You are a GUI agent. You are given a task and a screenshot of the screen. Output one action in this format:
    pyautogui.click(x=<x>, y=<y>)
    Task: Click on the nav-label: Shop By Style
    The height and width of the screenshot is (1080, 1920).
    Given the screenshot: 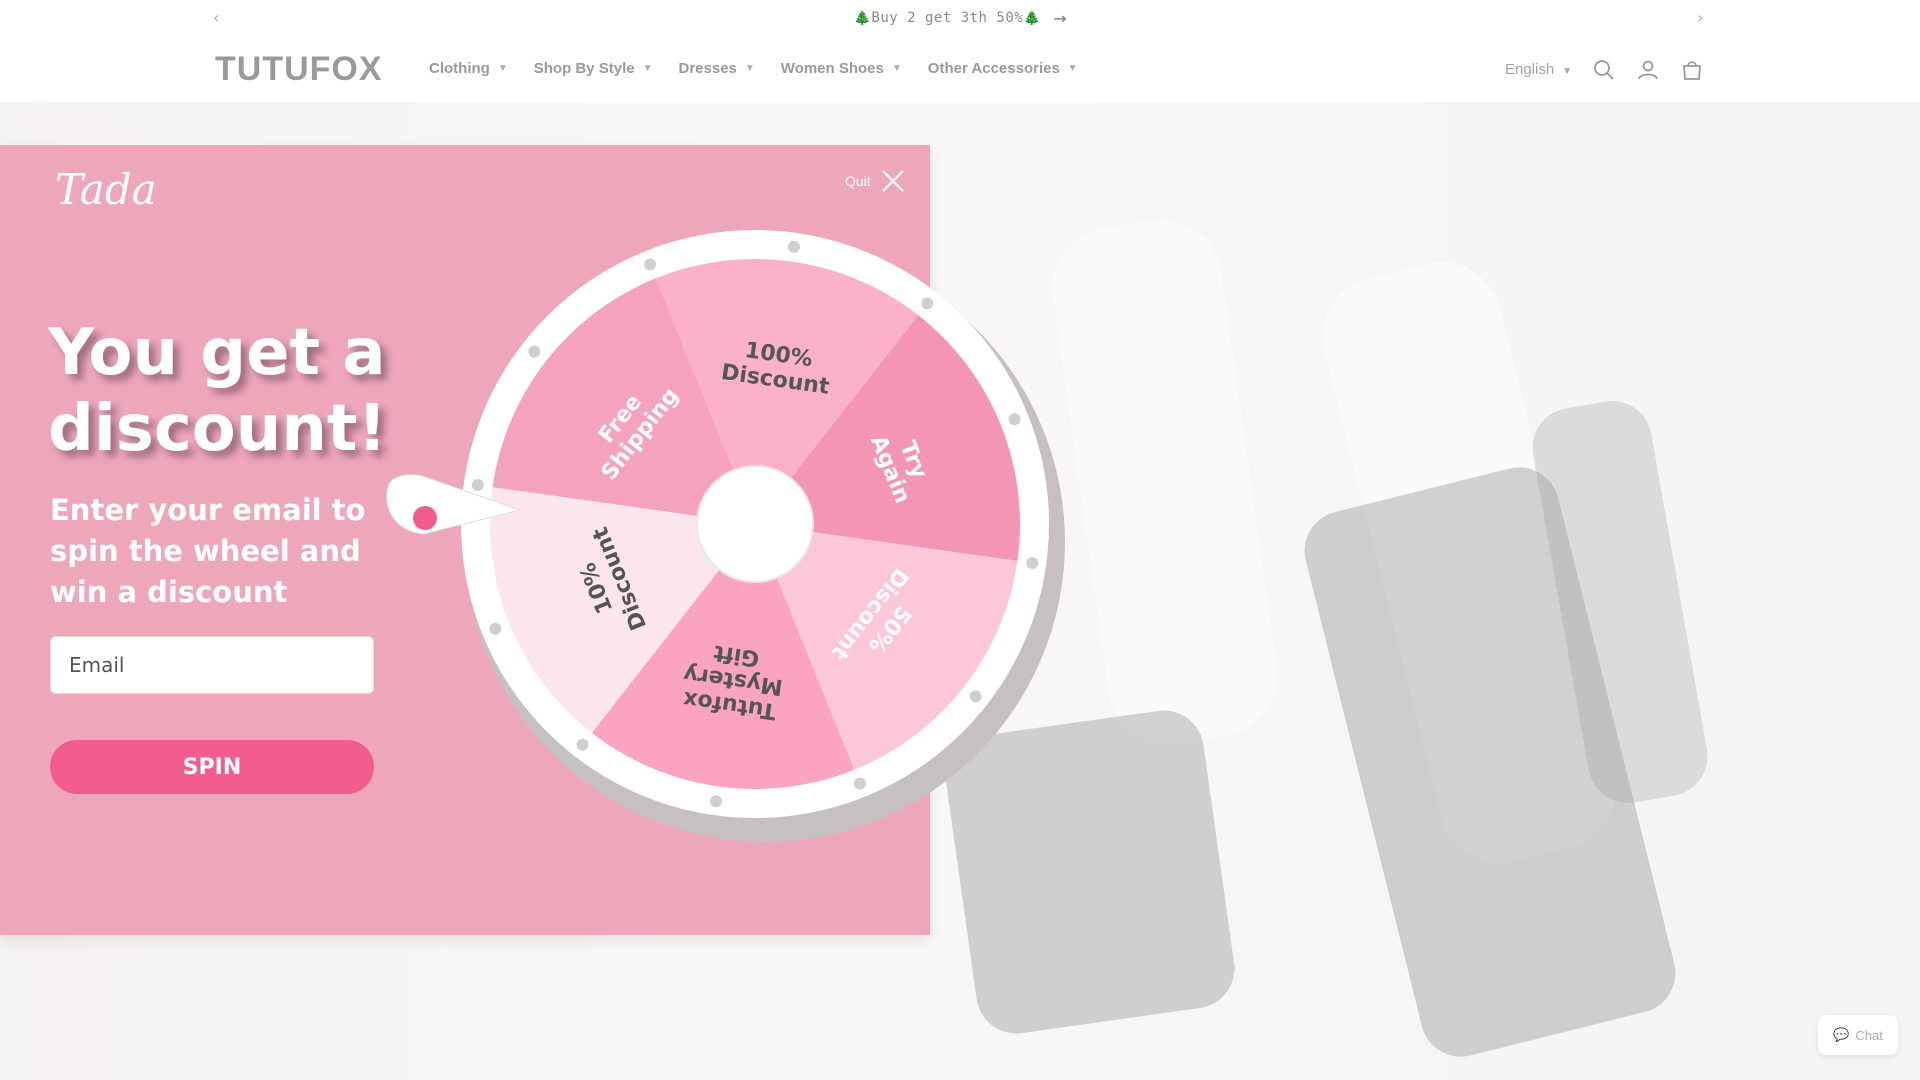 What is the action you would take?
    pyautogui.click(x=584, y=68)
    